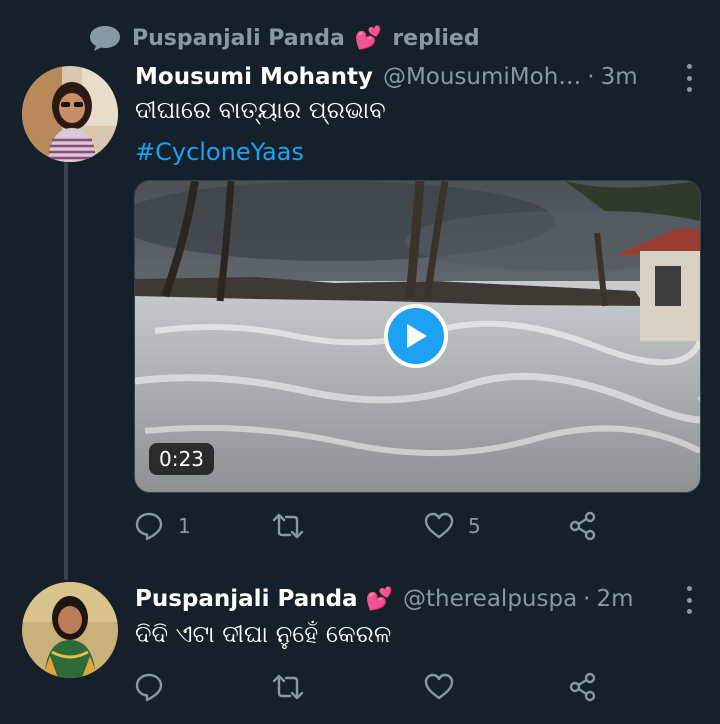 This screenshot has height=724, width=720. I want to click on tweet-timestamp: 2m, so click(614, 599).